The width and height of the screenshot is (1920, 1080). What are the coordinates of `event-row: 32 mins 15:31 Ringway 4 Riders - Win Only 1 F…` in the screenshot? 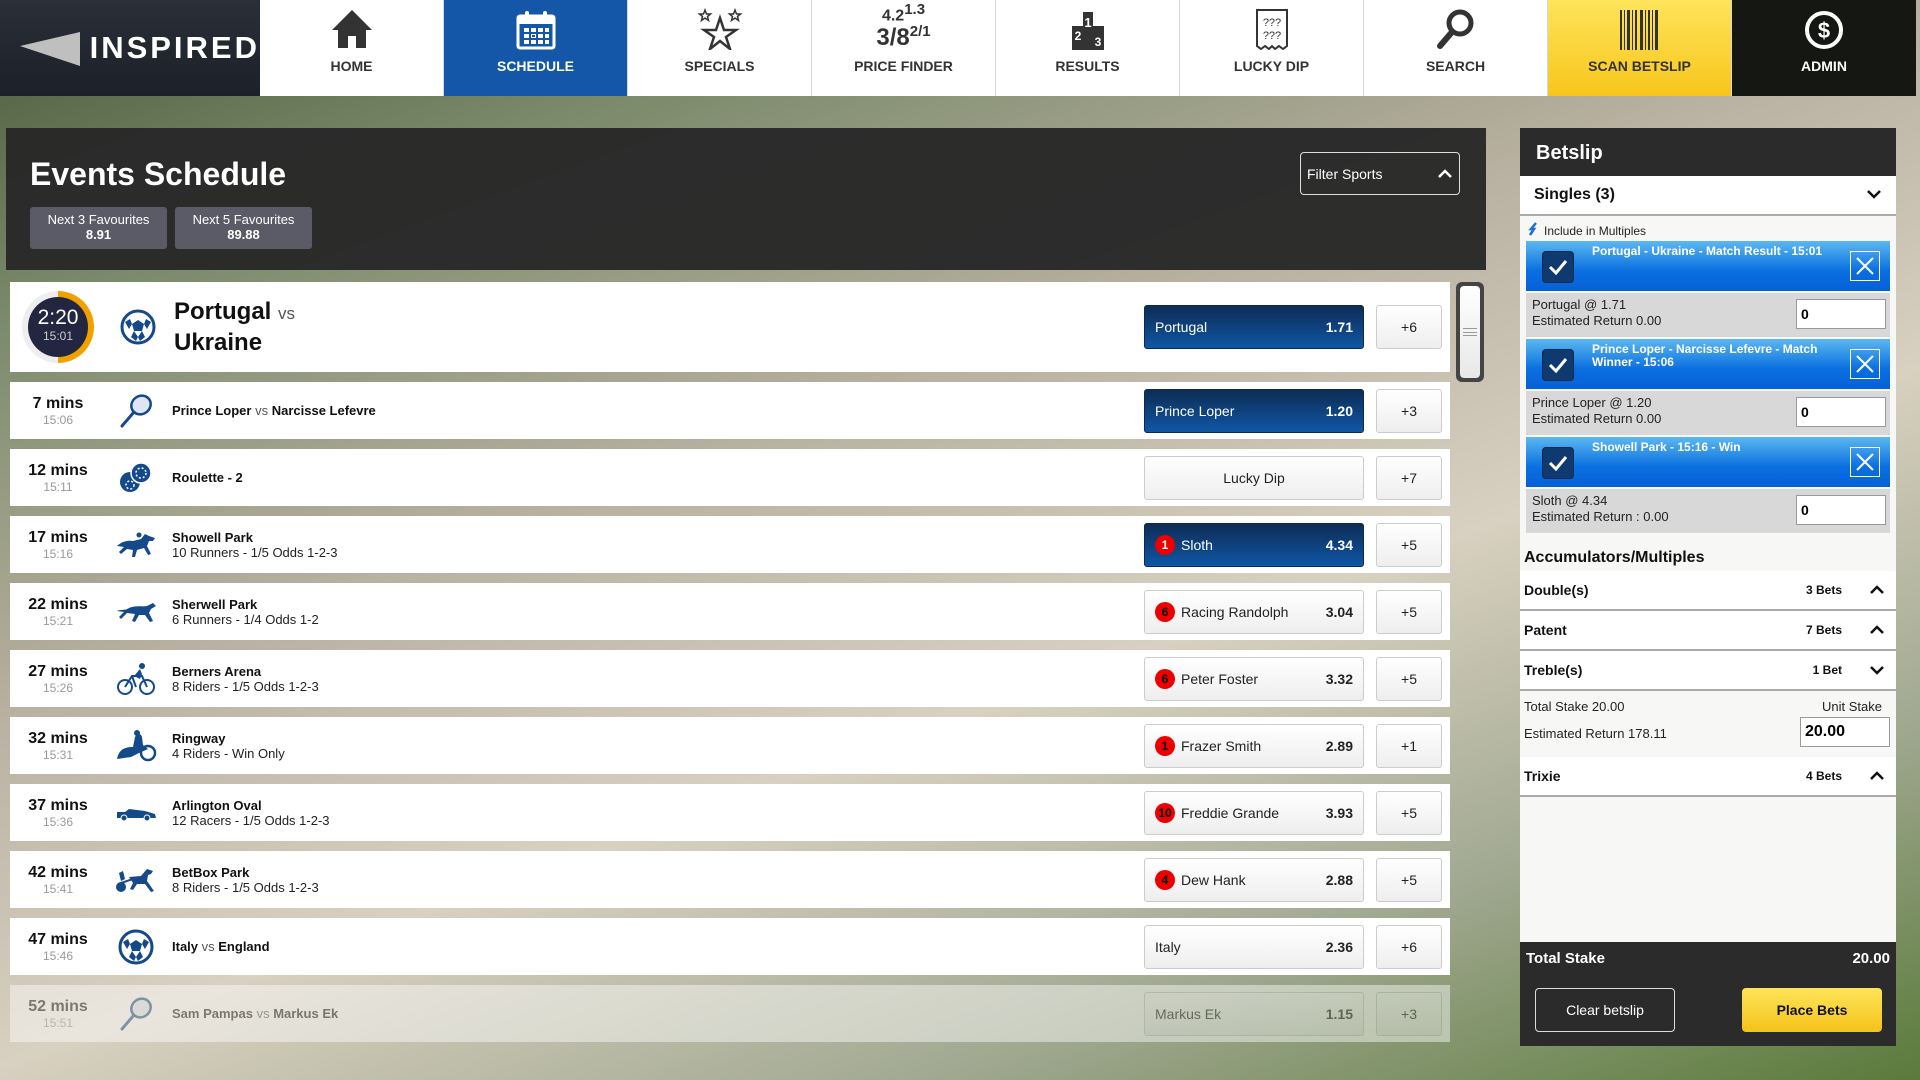 It's located at (730, 745).